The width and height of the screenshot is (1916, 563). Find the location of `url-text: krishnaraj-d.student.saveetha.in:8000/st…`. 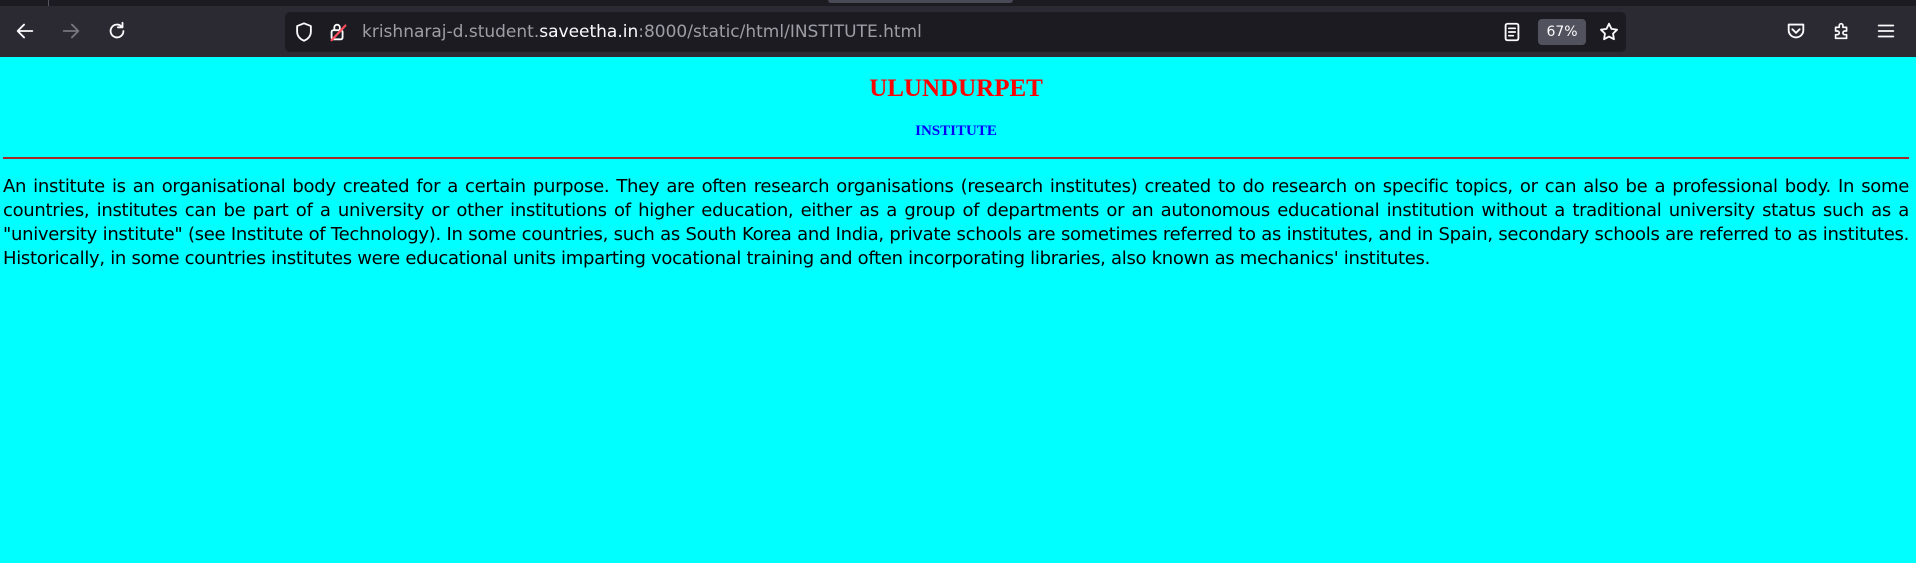

url-text: krishnaraj-d.student.saveetha.in:8000/st… is located at coordinates (642, 32).